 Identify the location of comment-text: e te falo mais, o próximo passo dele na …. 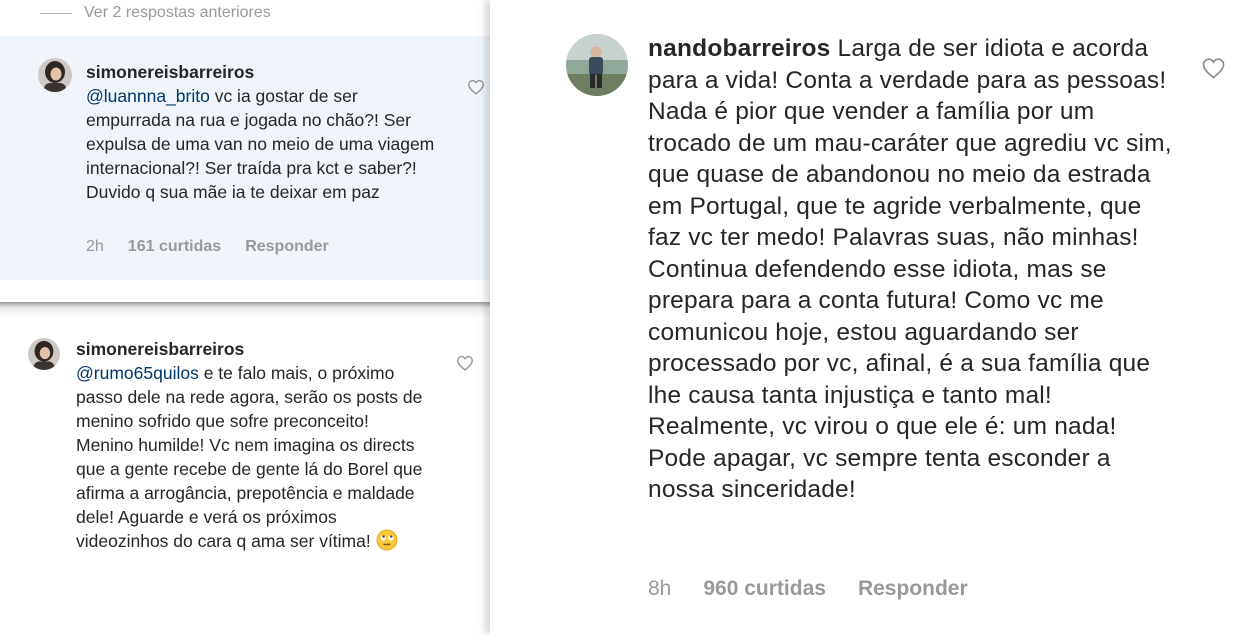
(249, 457).